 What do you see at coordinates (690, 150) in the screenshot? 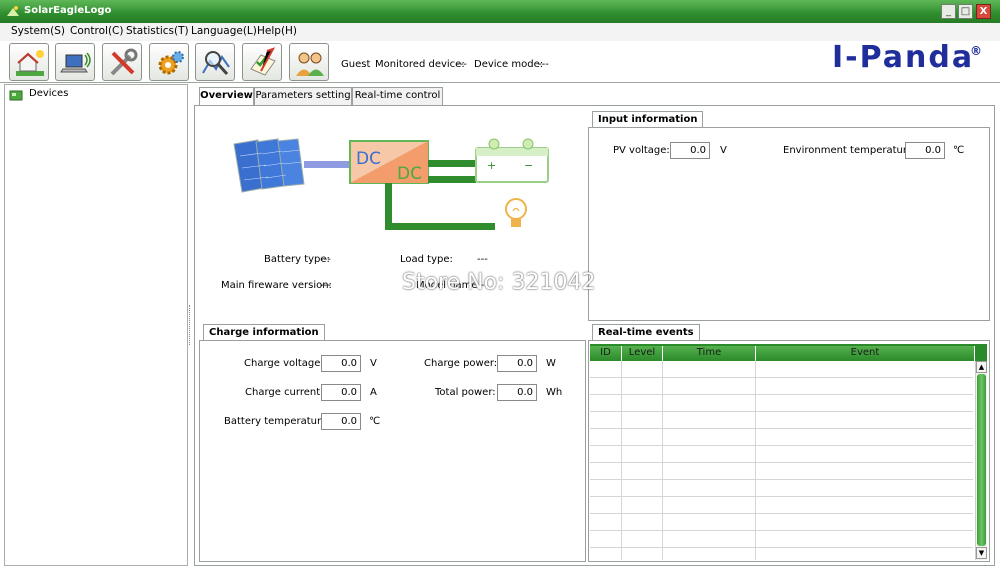
I see `pv-voltage-field: 0.0` at bounding box center [690, 150].